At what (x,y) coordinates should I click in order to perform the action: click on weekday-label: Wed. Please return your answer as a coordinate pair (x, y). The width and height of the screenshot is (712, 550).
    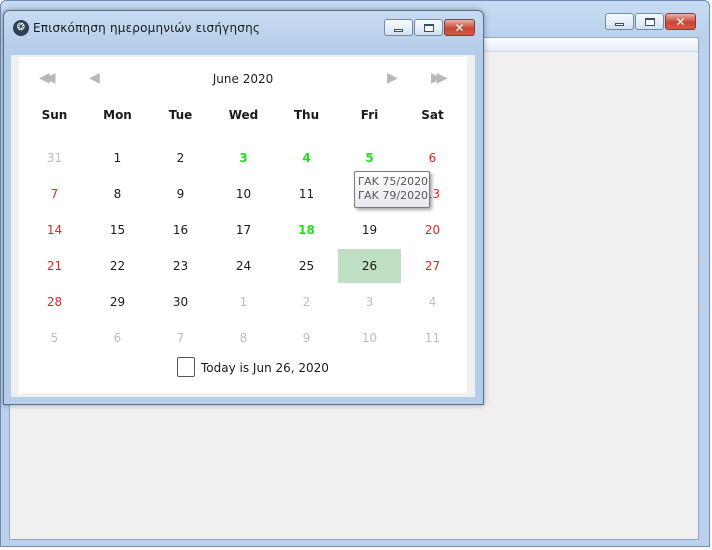
    Looking at the image, I should click on (243, 115).